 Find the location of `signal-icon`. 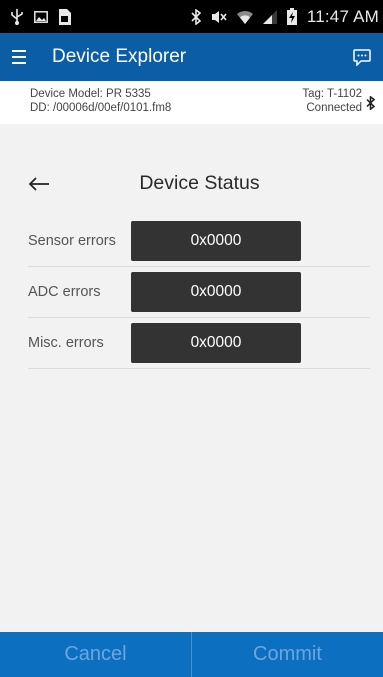

signal-icon is located at coordinates (269, 16).